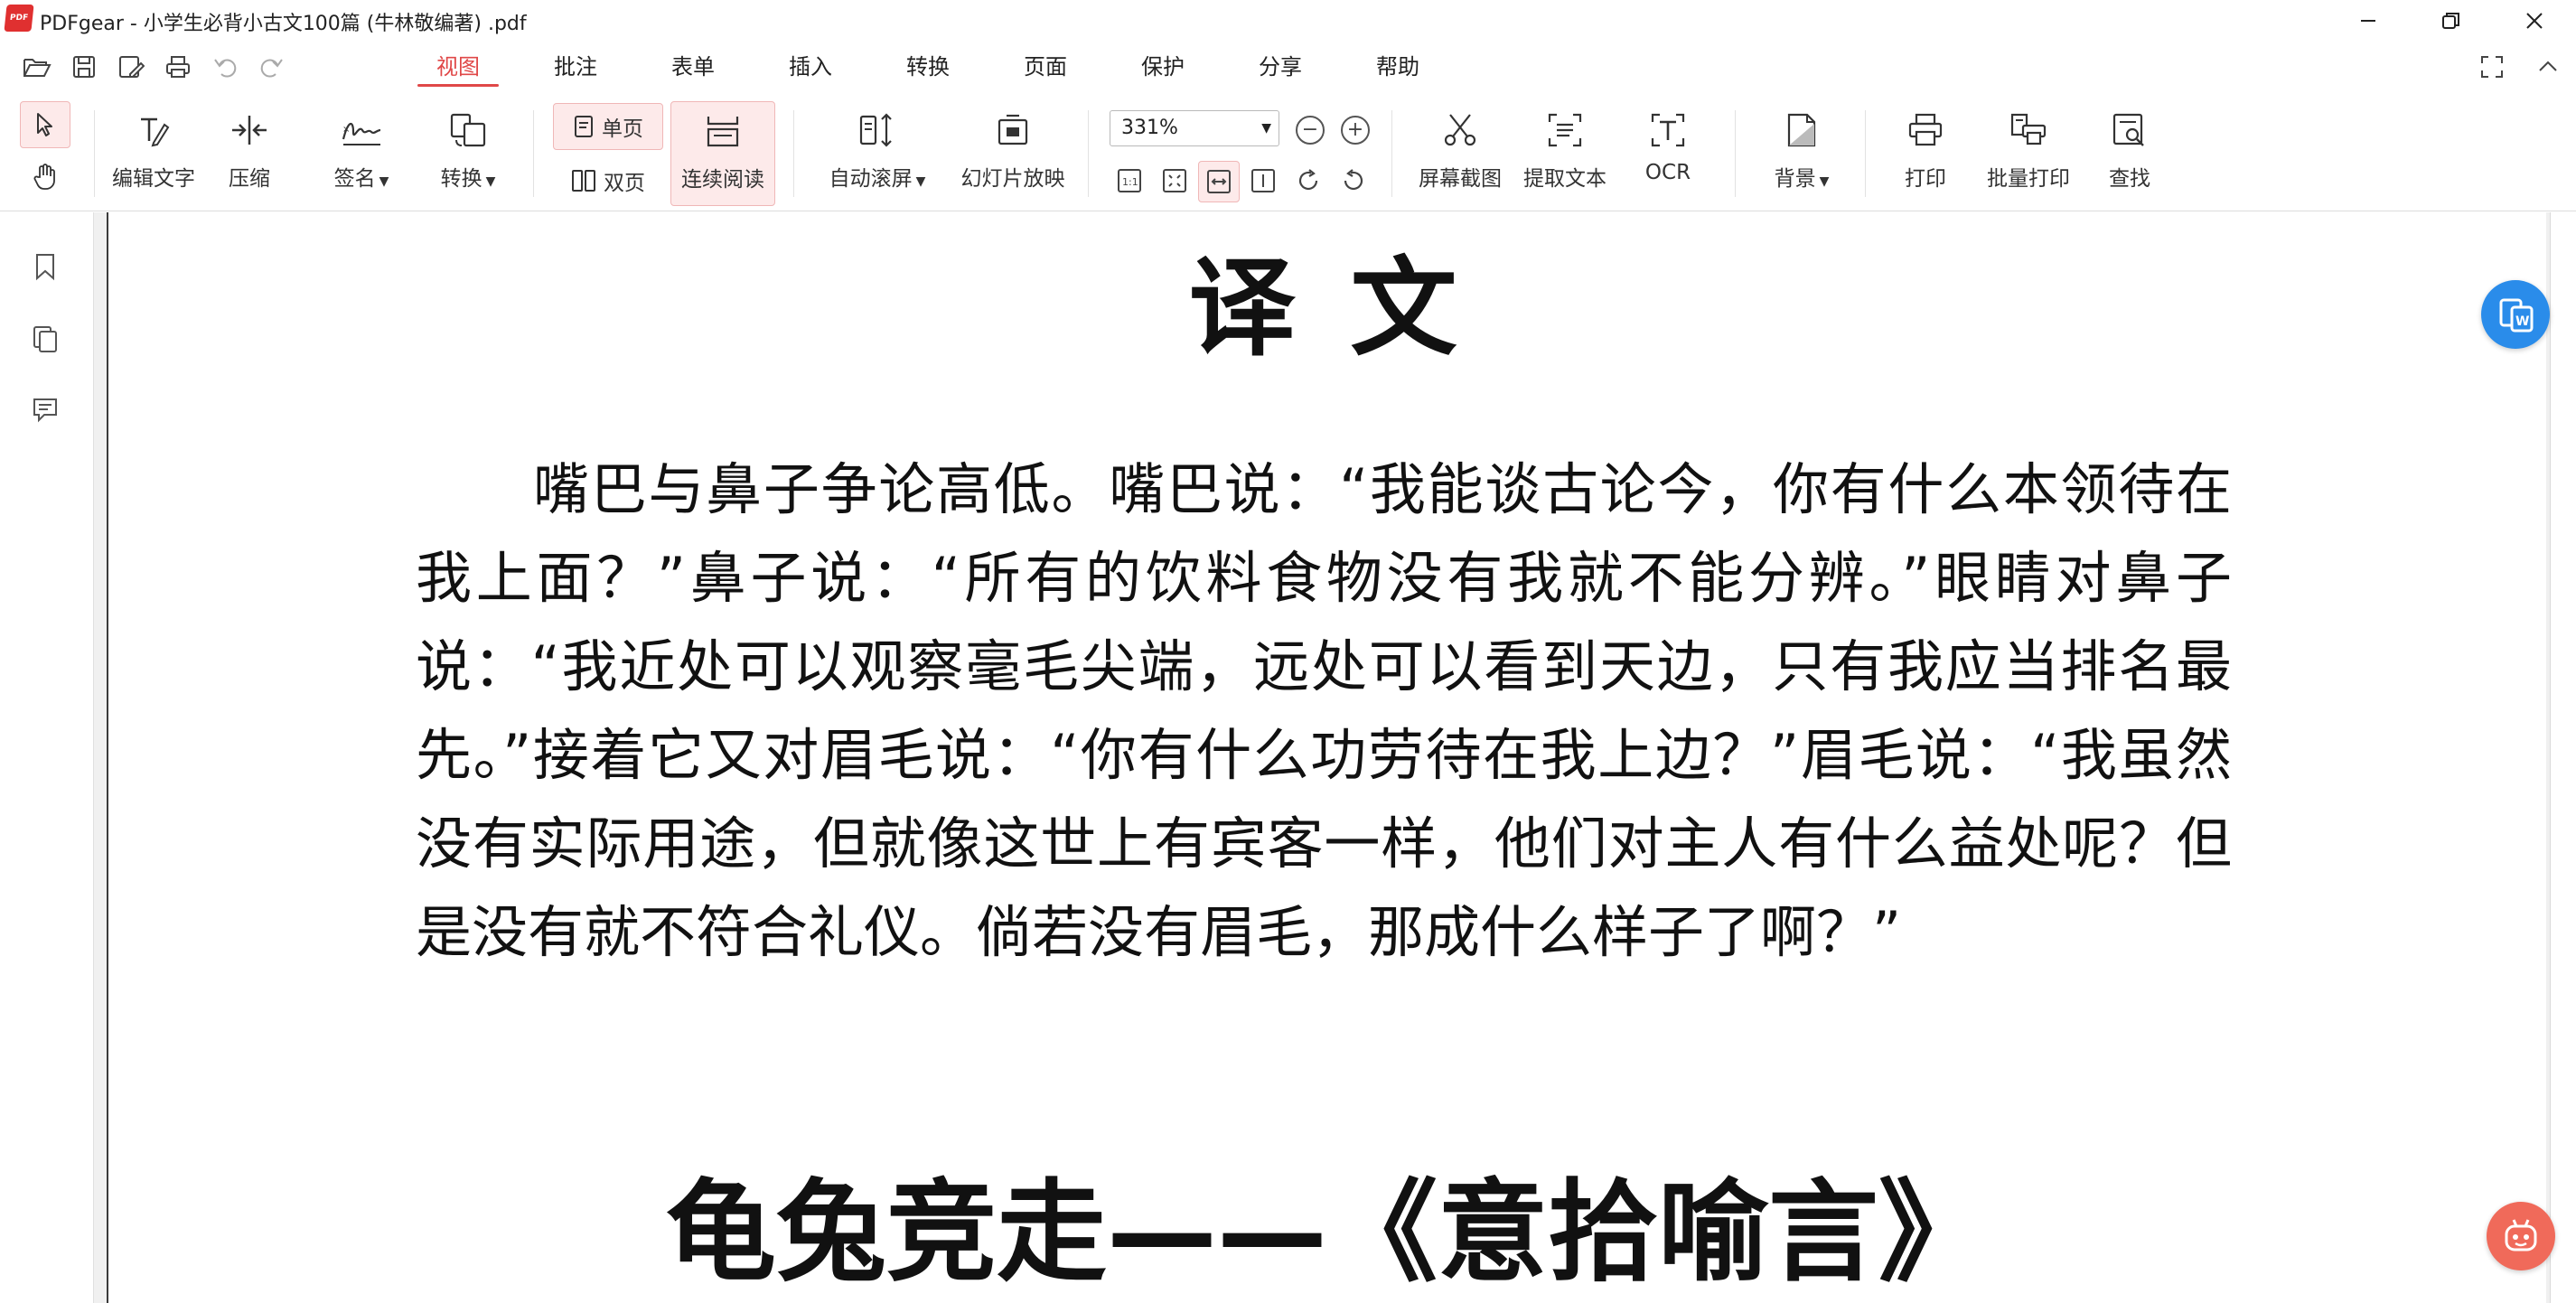  I want to click on comments-panel-button, so click(45, 409).